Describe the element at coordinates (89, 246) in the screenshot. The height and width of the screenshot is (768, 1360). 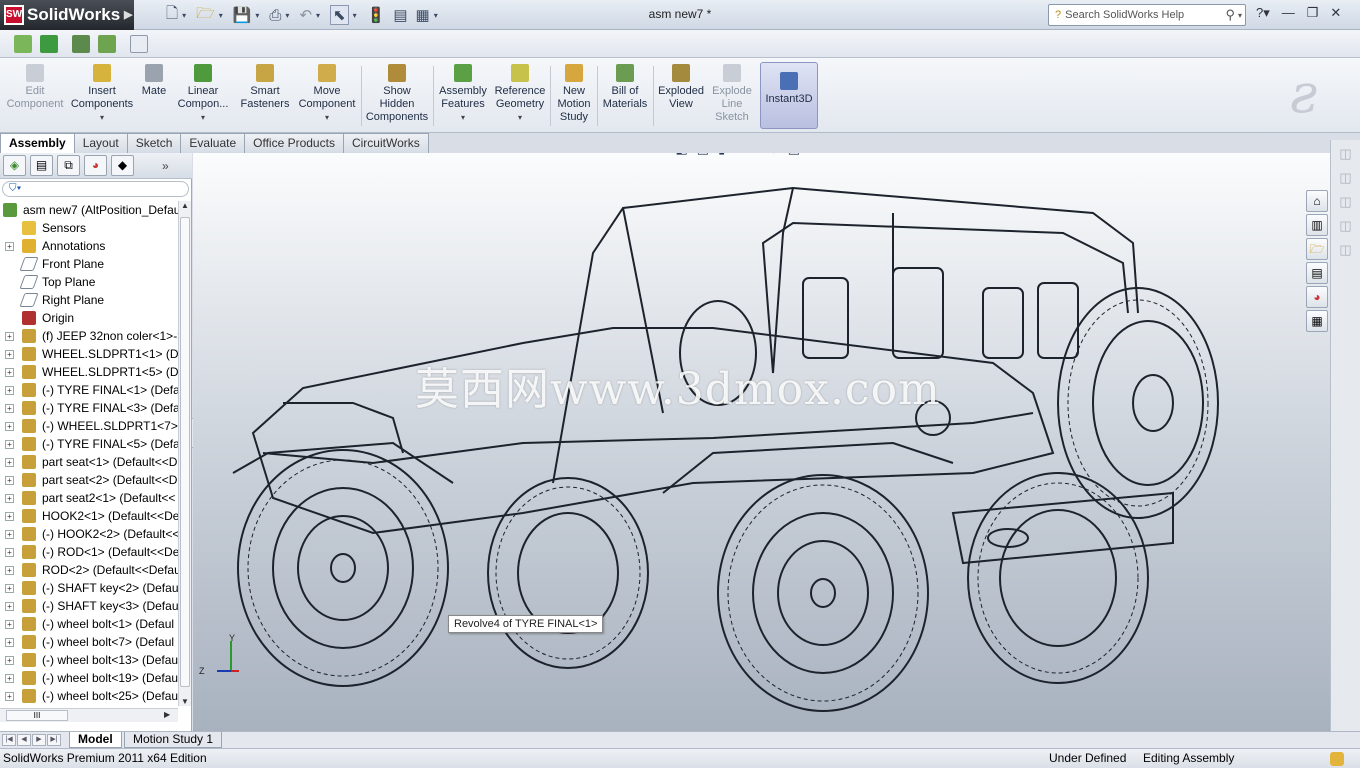
I see `tree-item: + Annotations` at that location.